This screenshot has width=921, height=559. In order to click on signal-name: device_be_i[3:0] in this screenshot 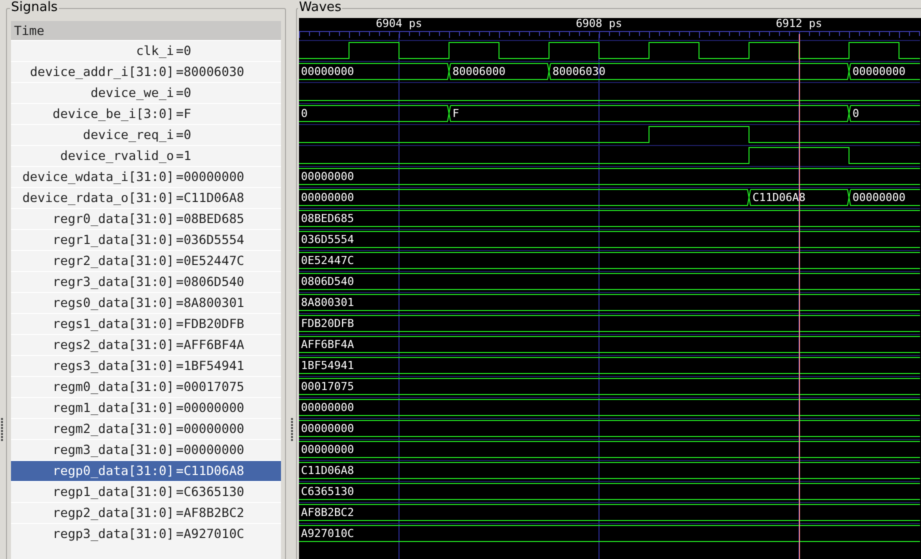, I will do `click(113, 113)`.